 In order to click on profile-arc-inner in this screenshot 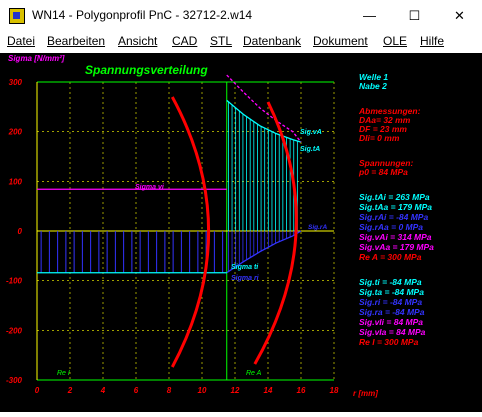, I will do `click(190, 232)`.